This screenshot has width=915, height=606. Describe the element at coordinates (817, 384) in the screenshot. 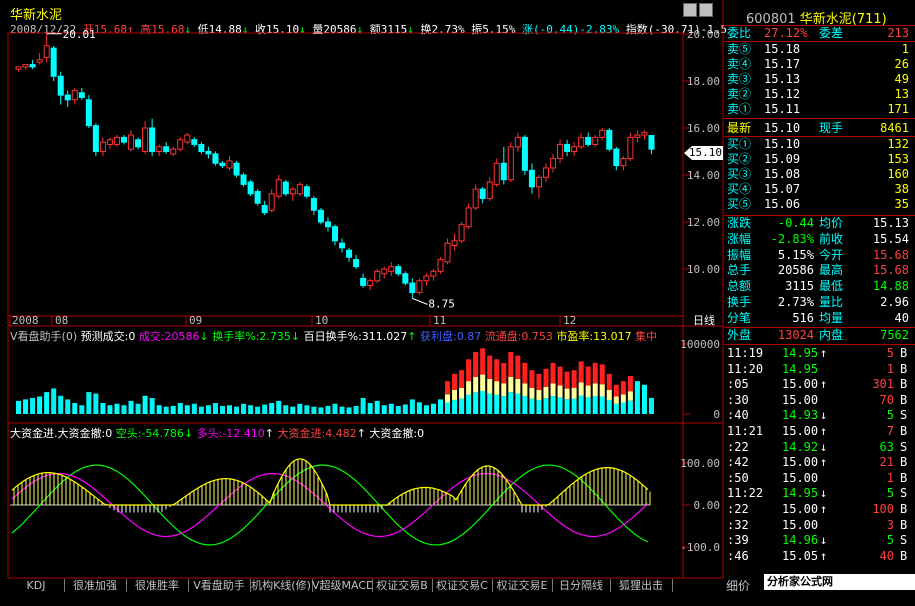

I see `tick-row: :05 15.00 ↑ 301 B` at that location.